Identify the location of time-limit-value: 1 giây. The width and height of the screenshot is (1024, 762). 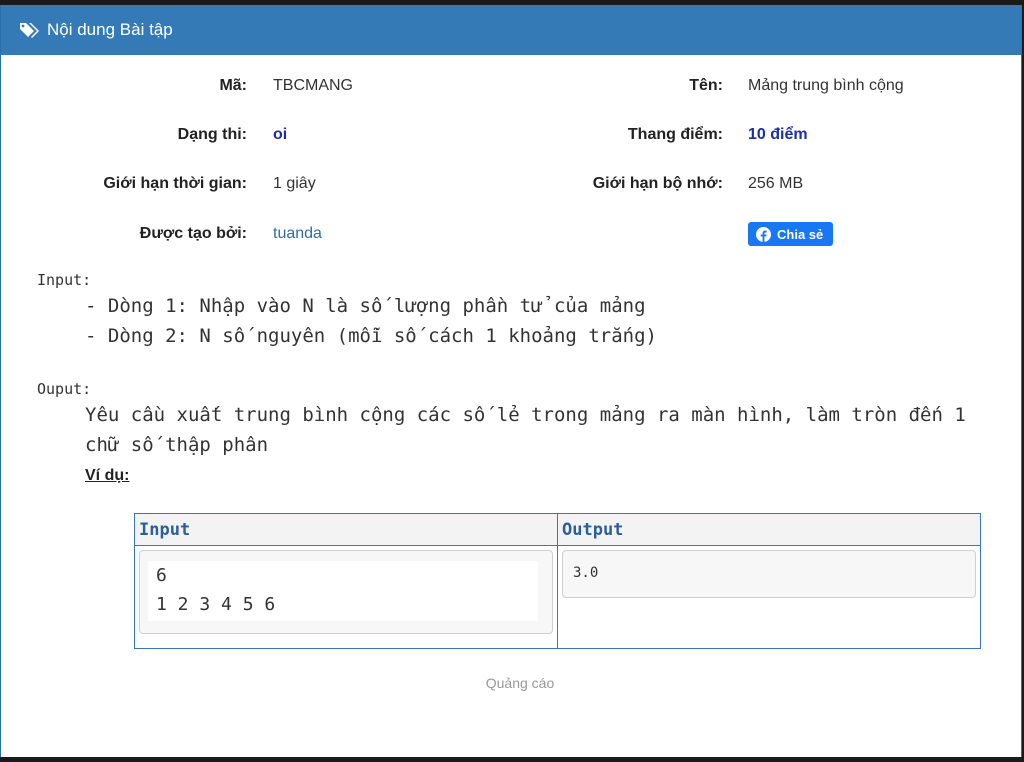
(294, 183).